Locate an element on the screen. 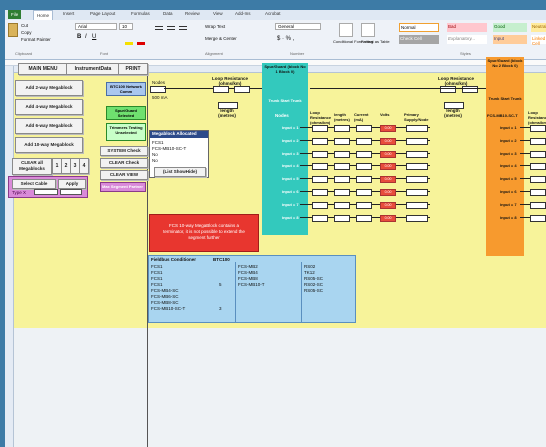  format-painter-button: Format Painter is located at coordinates (36, 39).